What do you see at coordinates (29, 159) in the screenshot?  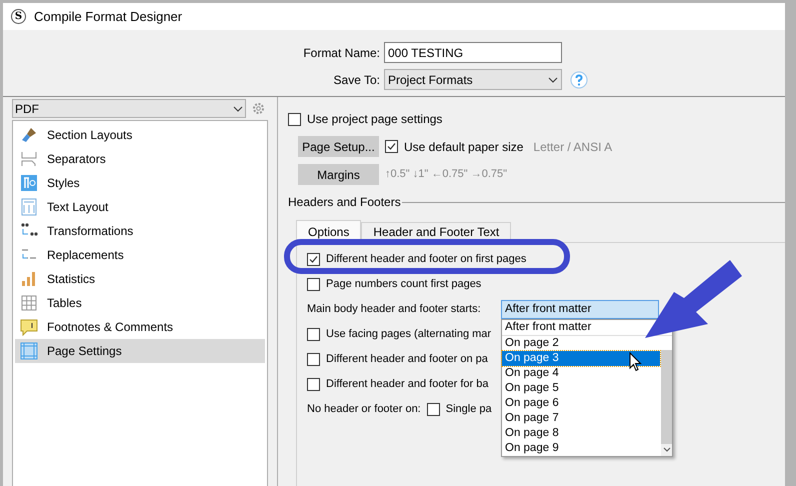 I see `separator-icon` at bounding box center [29, 159].